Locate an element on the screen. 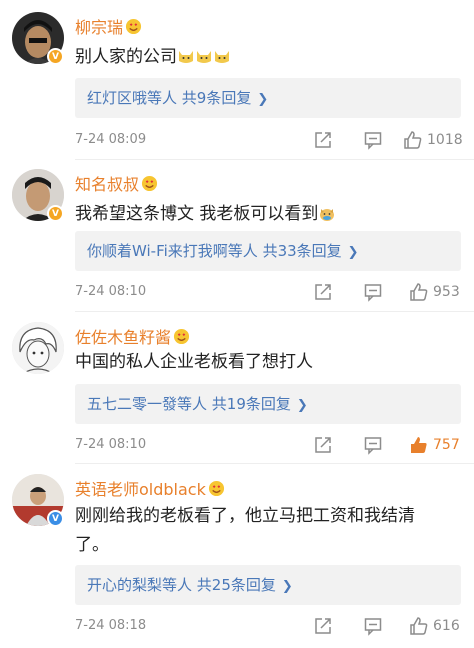  reply-preview-button: 你顺着Wi-Fi来打我啊等人 共33条回复 ❯ is located at coordinates (268, 251).